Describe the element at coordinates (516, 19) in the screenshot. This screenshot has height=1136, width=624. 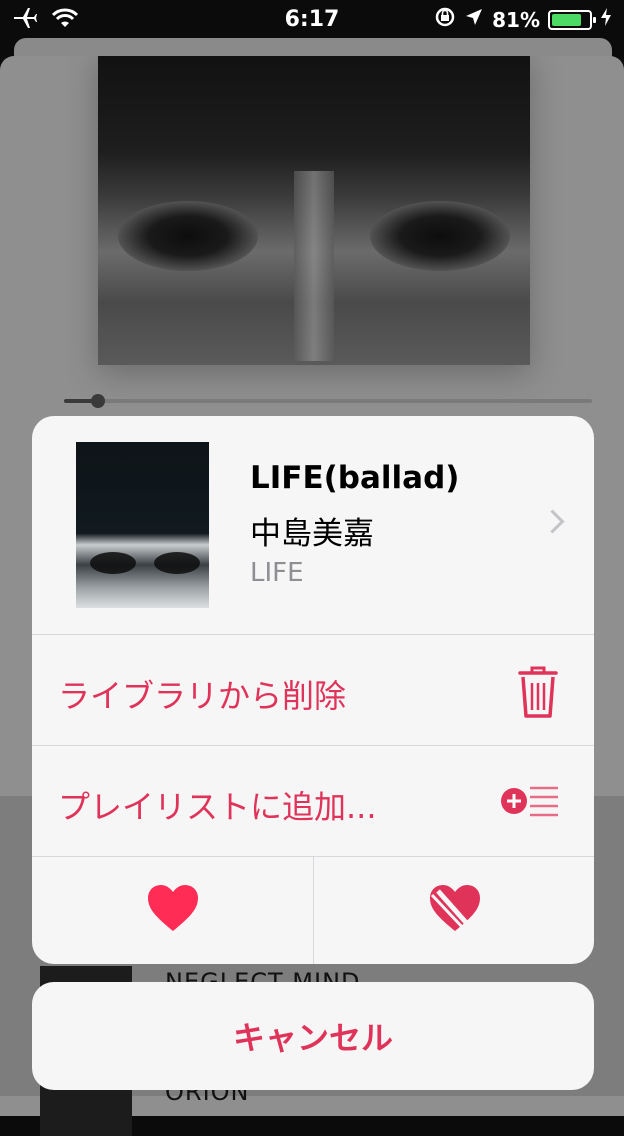
I see `battery-percent: 81%` at that location.